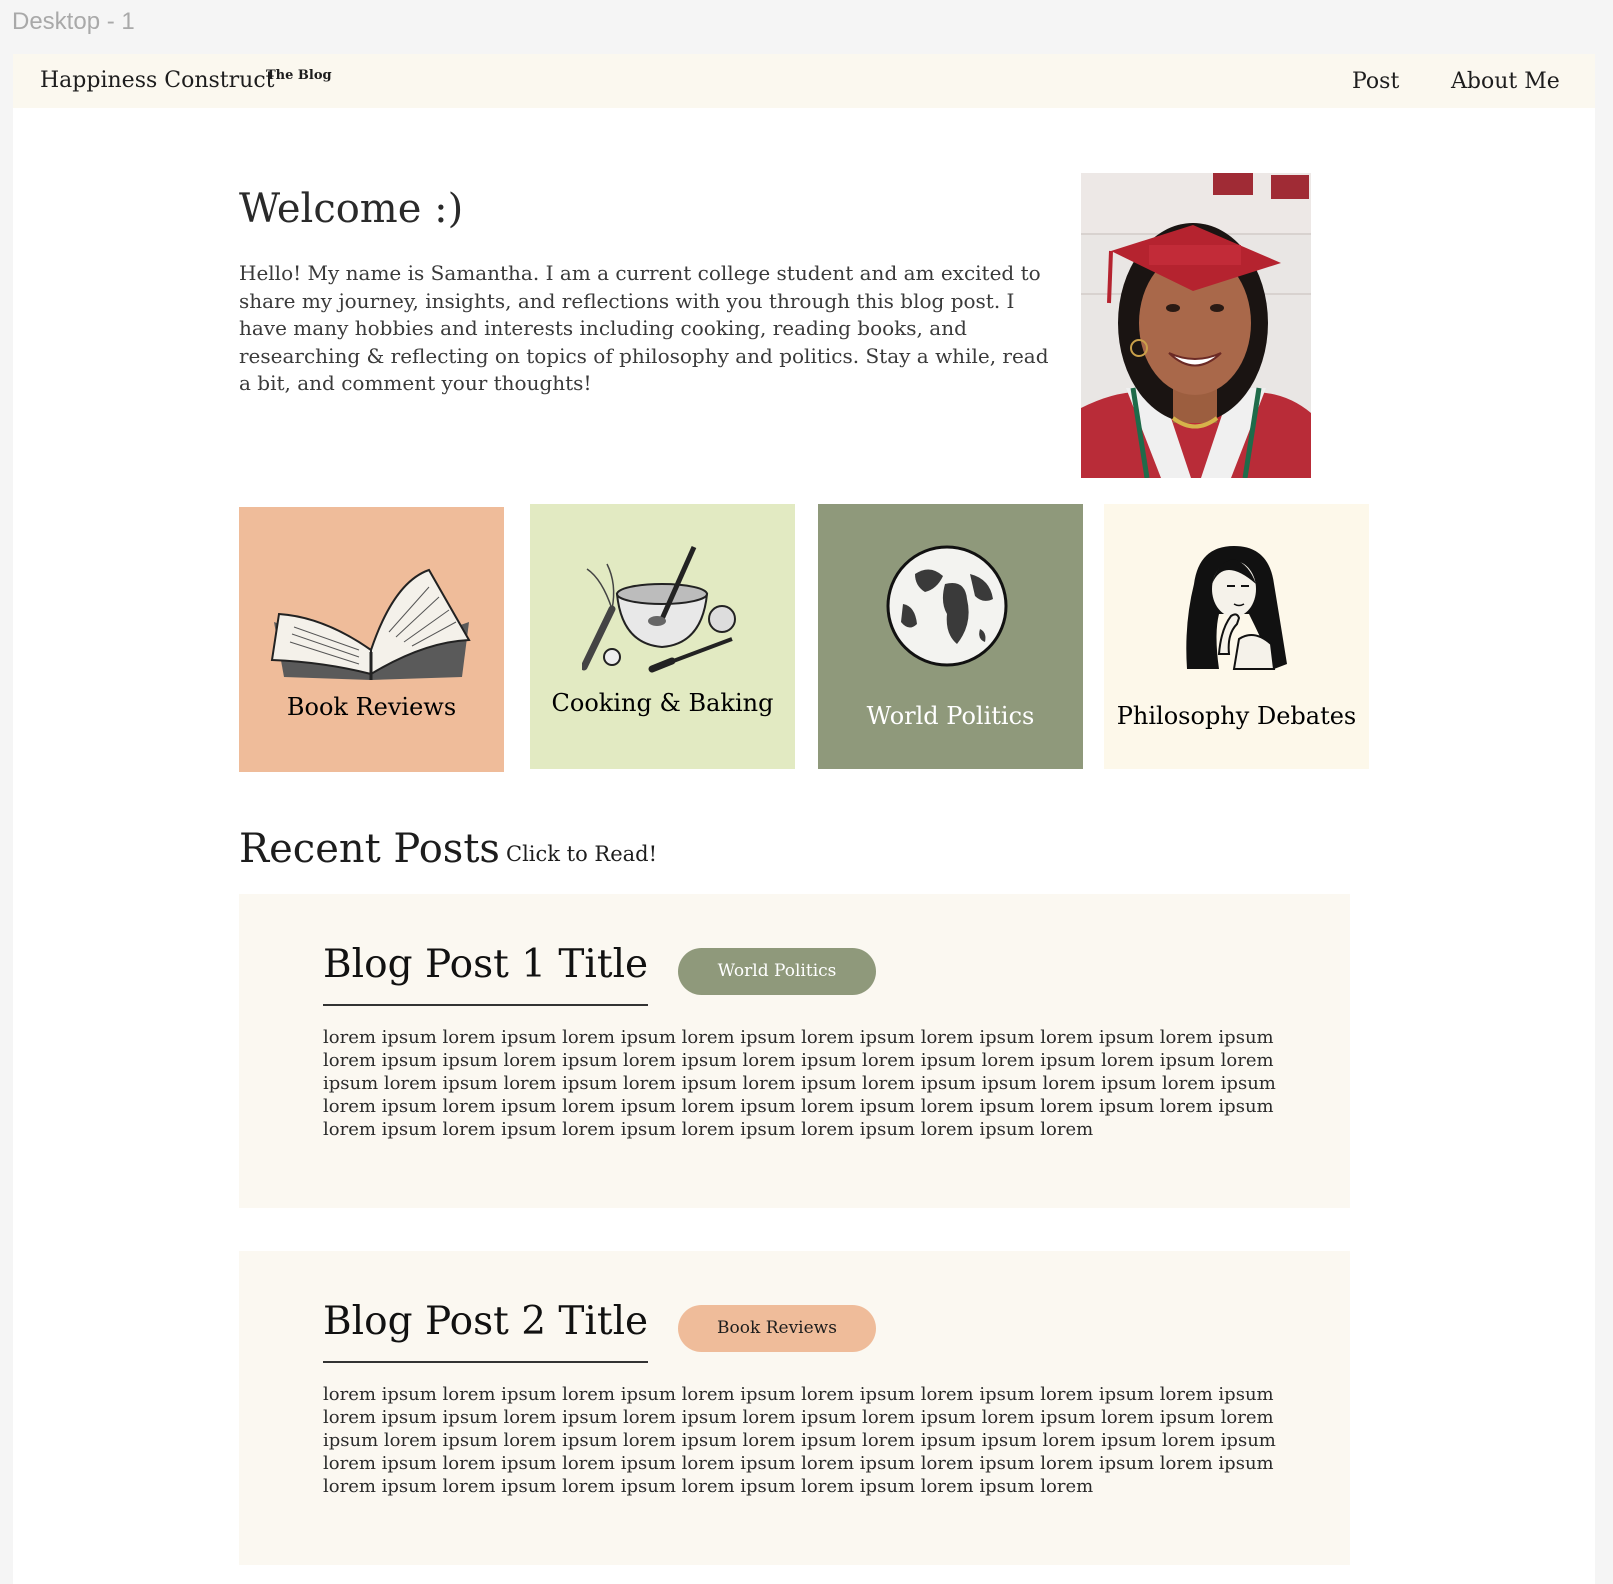  What do you see at coordinates (157, 80) in the screenshot?
I see `brand-name: Happiness Construct` at bounding box center [157, 80].